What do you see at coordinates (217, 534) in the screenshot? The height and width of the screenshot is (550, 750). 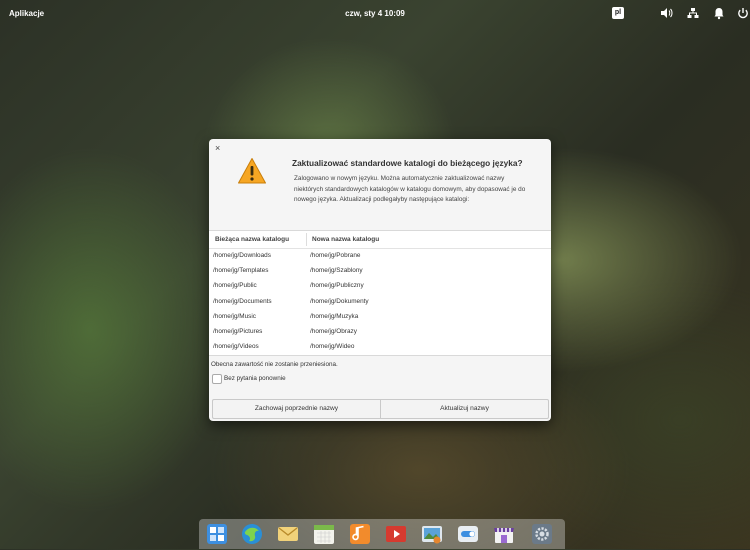 I see `multitasking-view-icon` at bounding box center [217, 534].